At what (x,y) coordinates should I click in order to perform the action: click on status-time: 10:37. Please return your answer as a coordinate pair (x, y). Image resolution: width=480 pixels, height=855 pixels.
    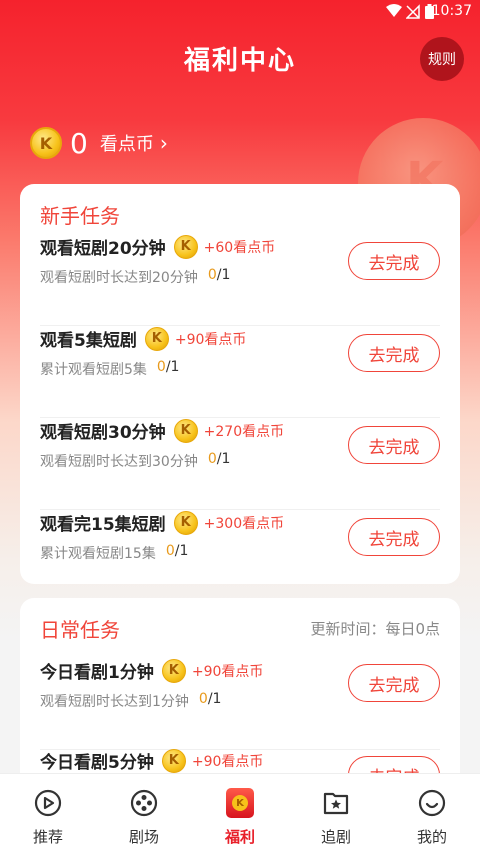
    Looking at the image, I should click on (451, 11).